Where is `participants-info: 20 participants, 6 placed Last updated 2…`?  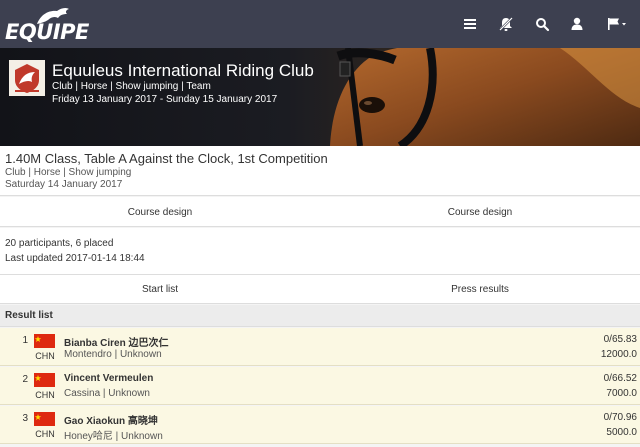
participants-info: 20 participants, 6 placed Last updated 2… is located at coordinates (320, 251).